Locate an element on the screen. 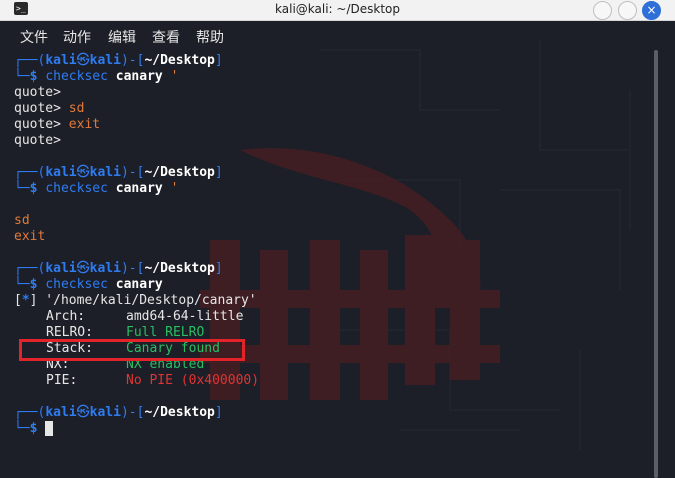  prompt-line-2: ┌──(kali㉿kali)-[~/Desktop] is located at coordinates (118, 172).